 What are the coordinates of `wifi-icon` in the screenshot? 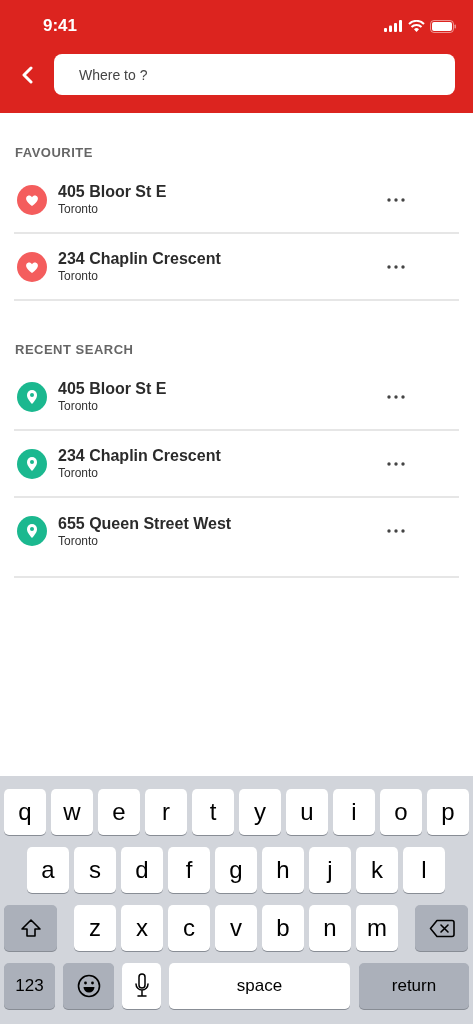 It's located at (416, 26).